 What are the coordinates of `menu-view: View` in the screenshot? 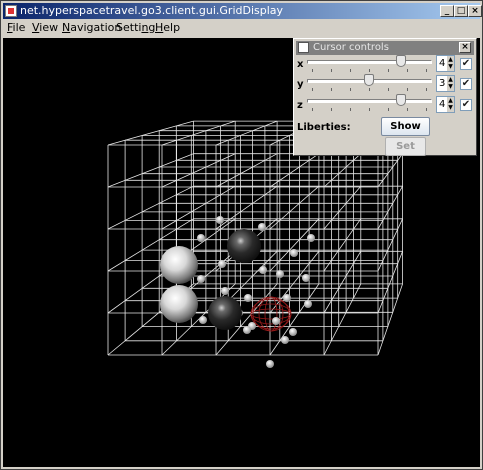 It's located at (45, 28).